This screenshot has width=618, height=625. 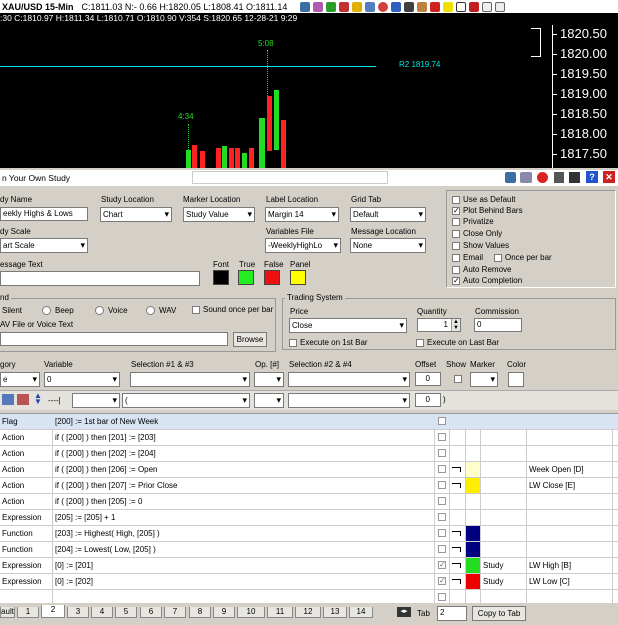 What do you see at coordinates (335, 612) in the screenshot?
I see `tab-13: 13` at bounding box center [335, 612].